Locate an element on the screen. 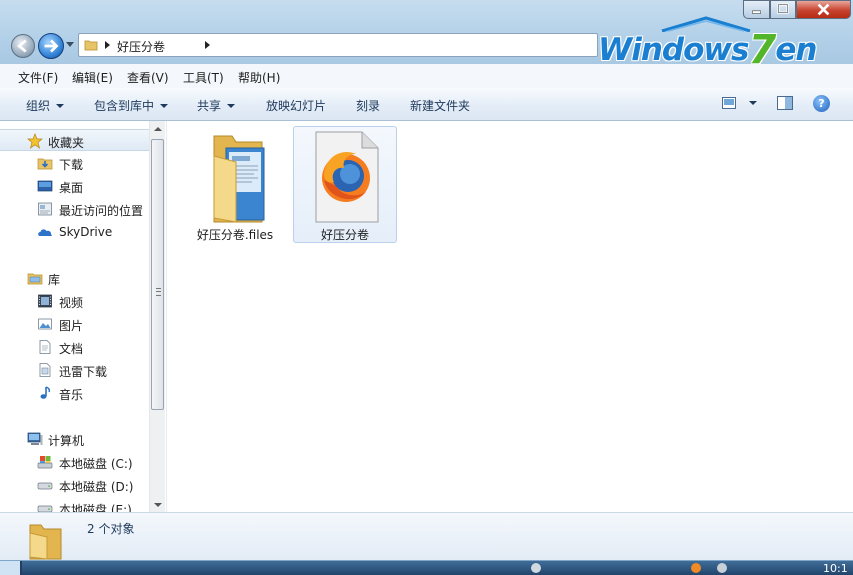  change-view-icon is located at coordinates (729, 103).